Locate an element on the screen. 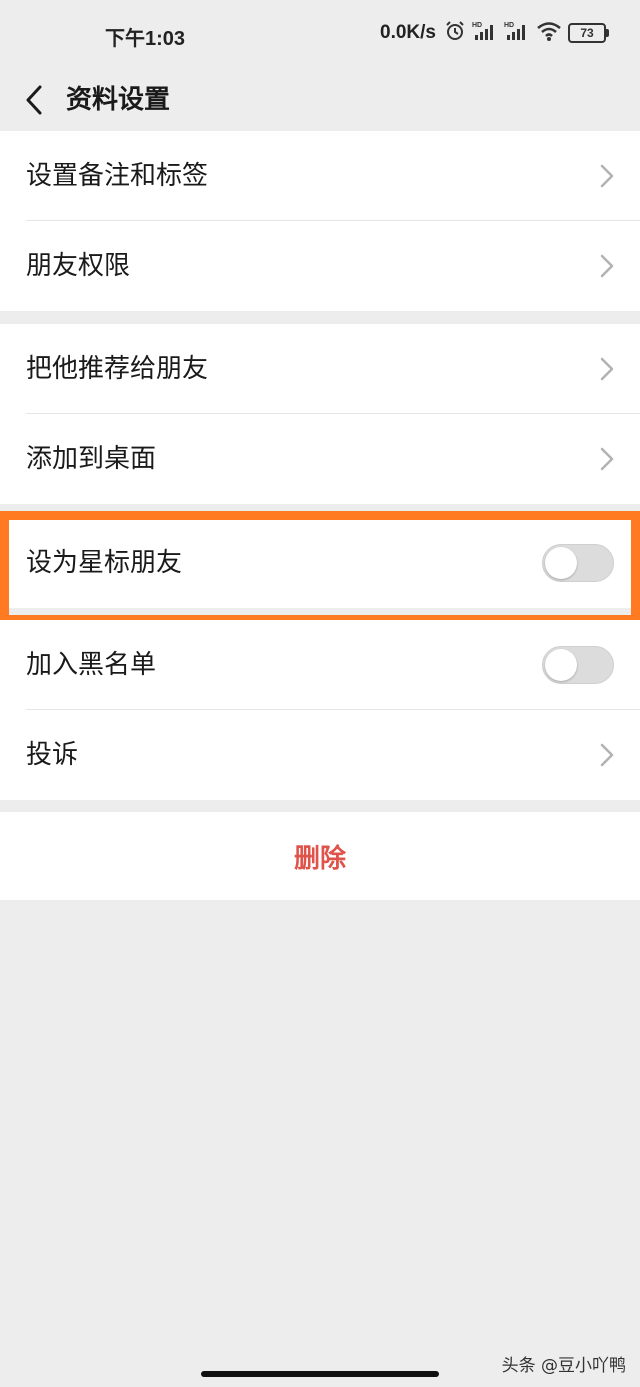 This screenshot has height=1387, width=640. menu-item-recommend-friend: 把他推荐给朋友 is located at coordinates (320, 369).